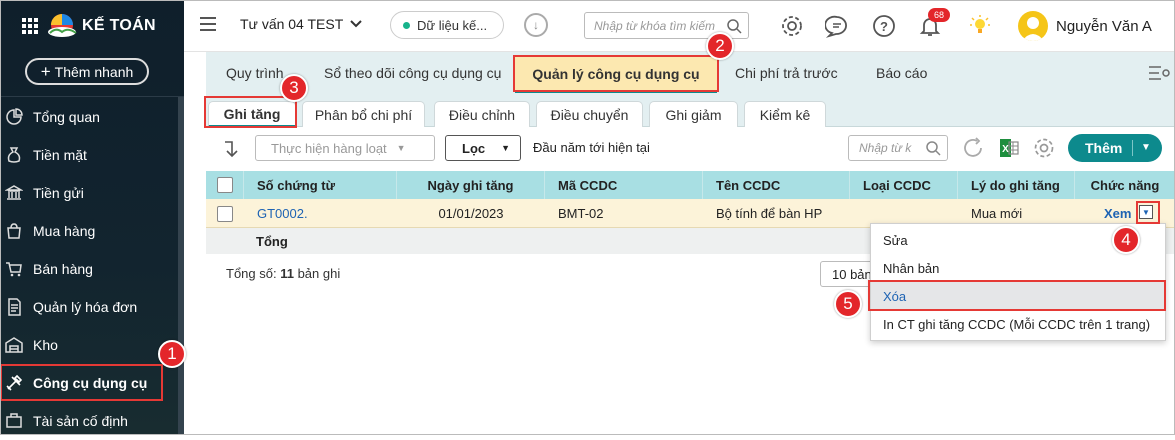 The image size is (1175, 440). I want to click on shopping-bag-icon, so click(14, 231).